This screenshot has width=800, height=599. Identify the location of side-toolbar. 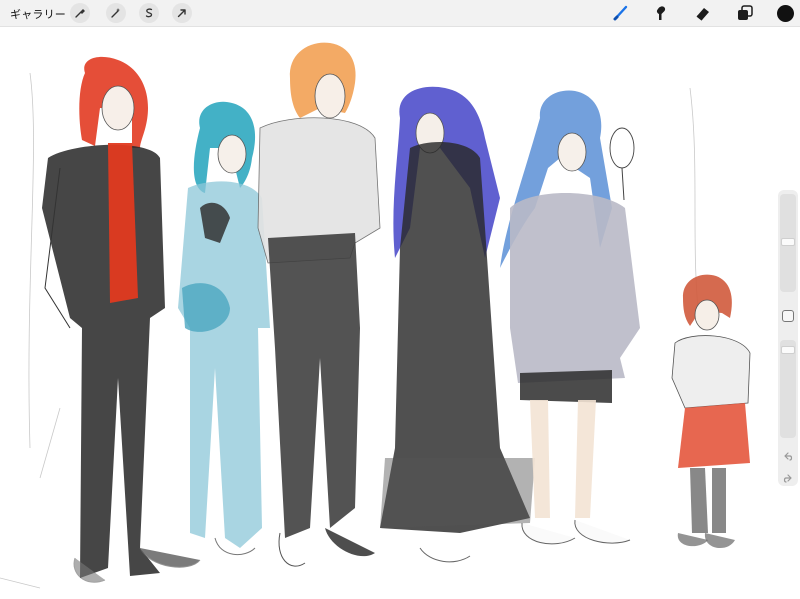
(788, 338).